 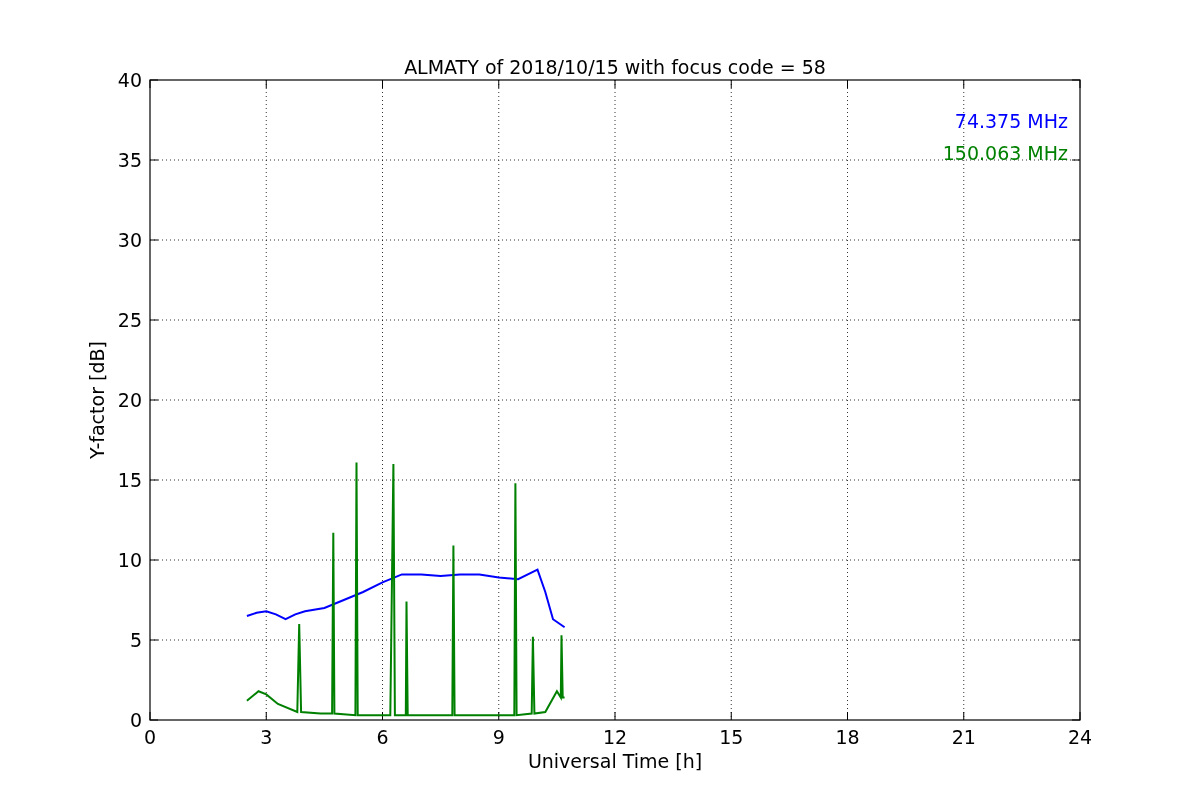 I want to click on x-tick-label: 12, so click(x=615, y=737).